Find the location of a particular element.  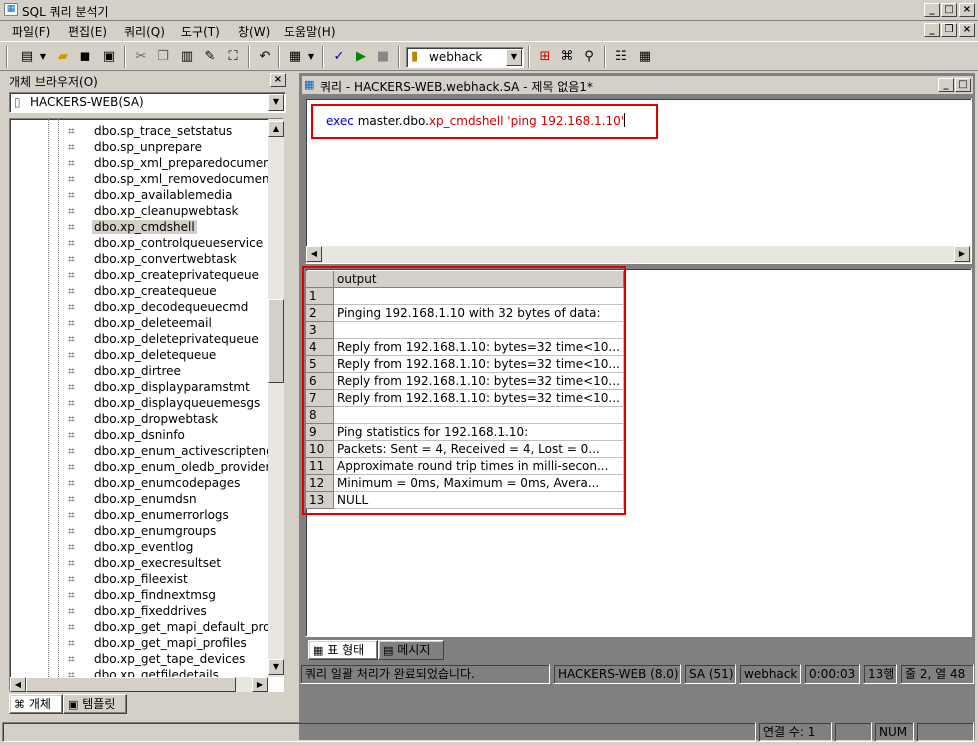

save-icon: ◼ is located at coordinates (85, 57).